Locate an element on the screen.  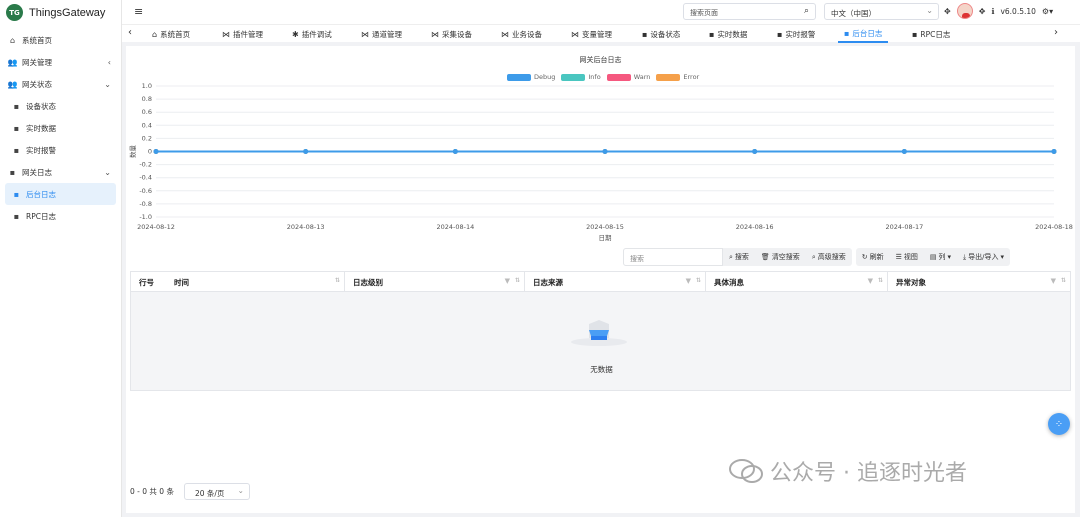
tab-label: 实时数据 is located at coordinates (732, 34).